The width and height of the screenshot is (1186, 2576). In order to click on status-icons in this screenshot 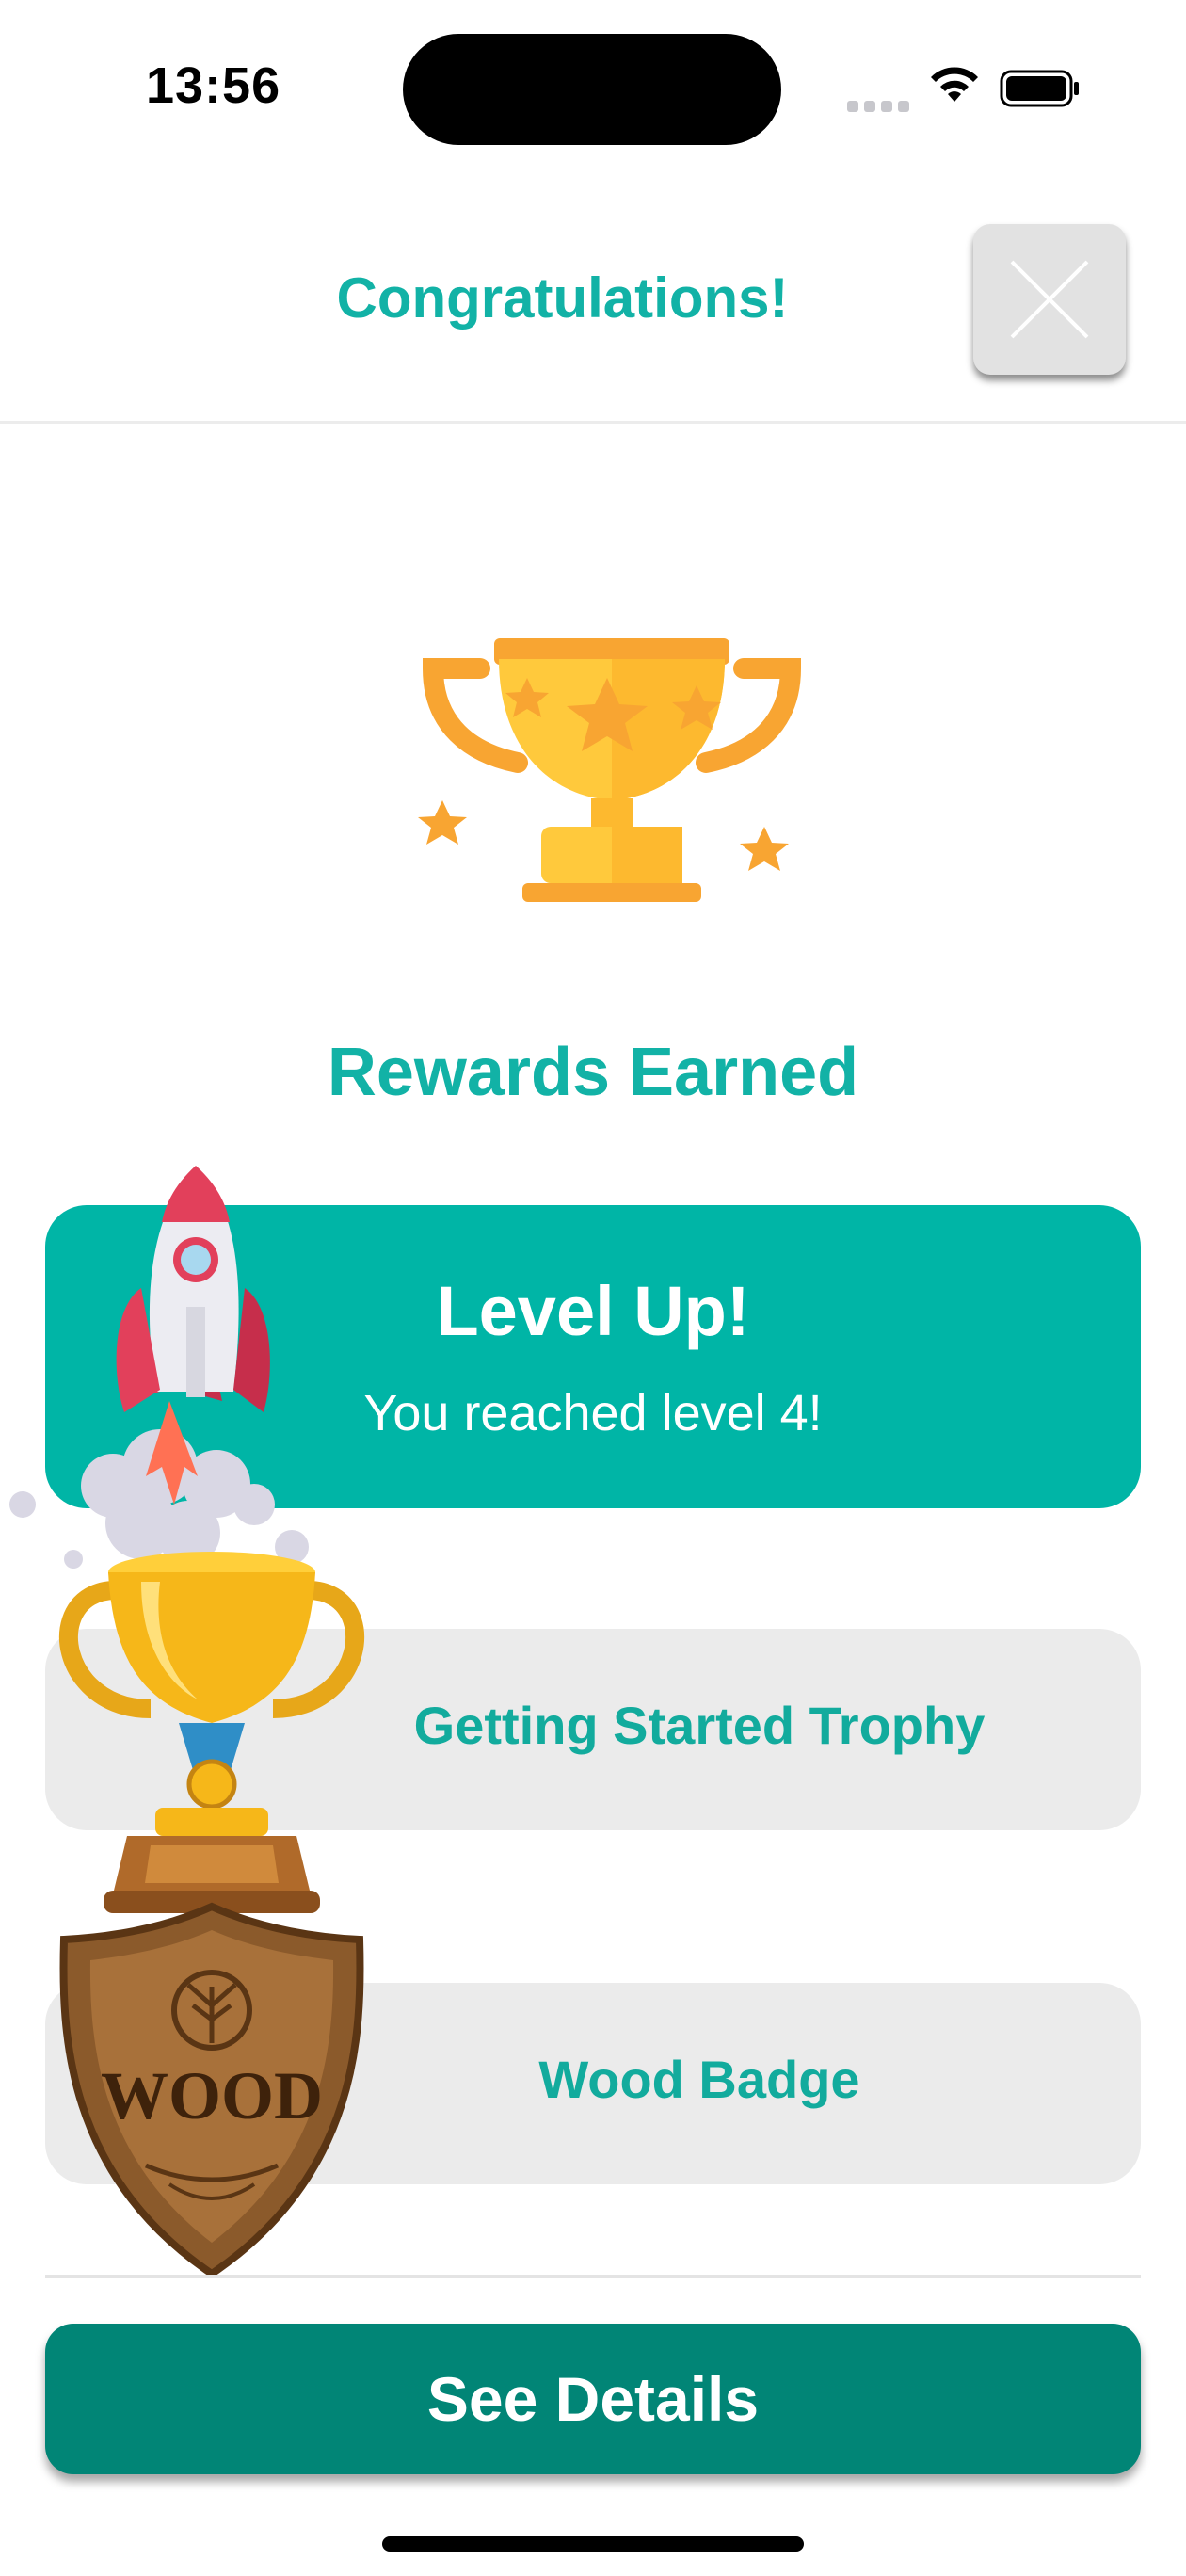, I will do `click(969, 88)`.